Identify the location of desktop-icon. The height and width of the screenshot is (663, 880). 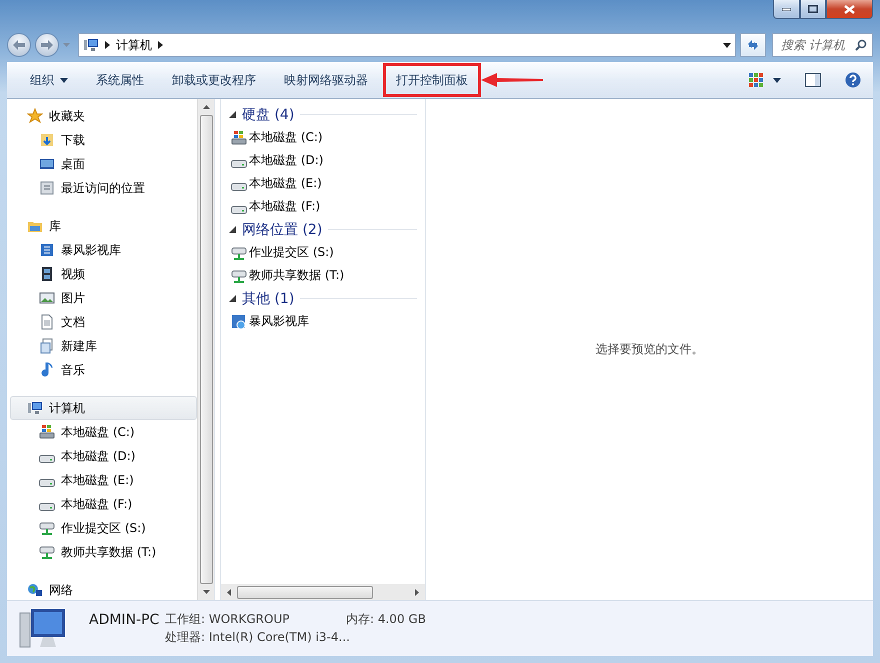
(47, 164).